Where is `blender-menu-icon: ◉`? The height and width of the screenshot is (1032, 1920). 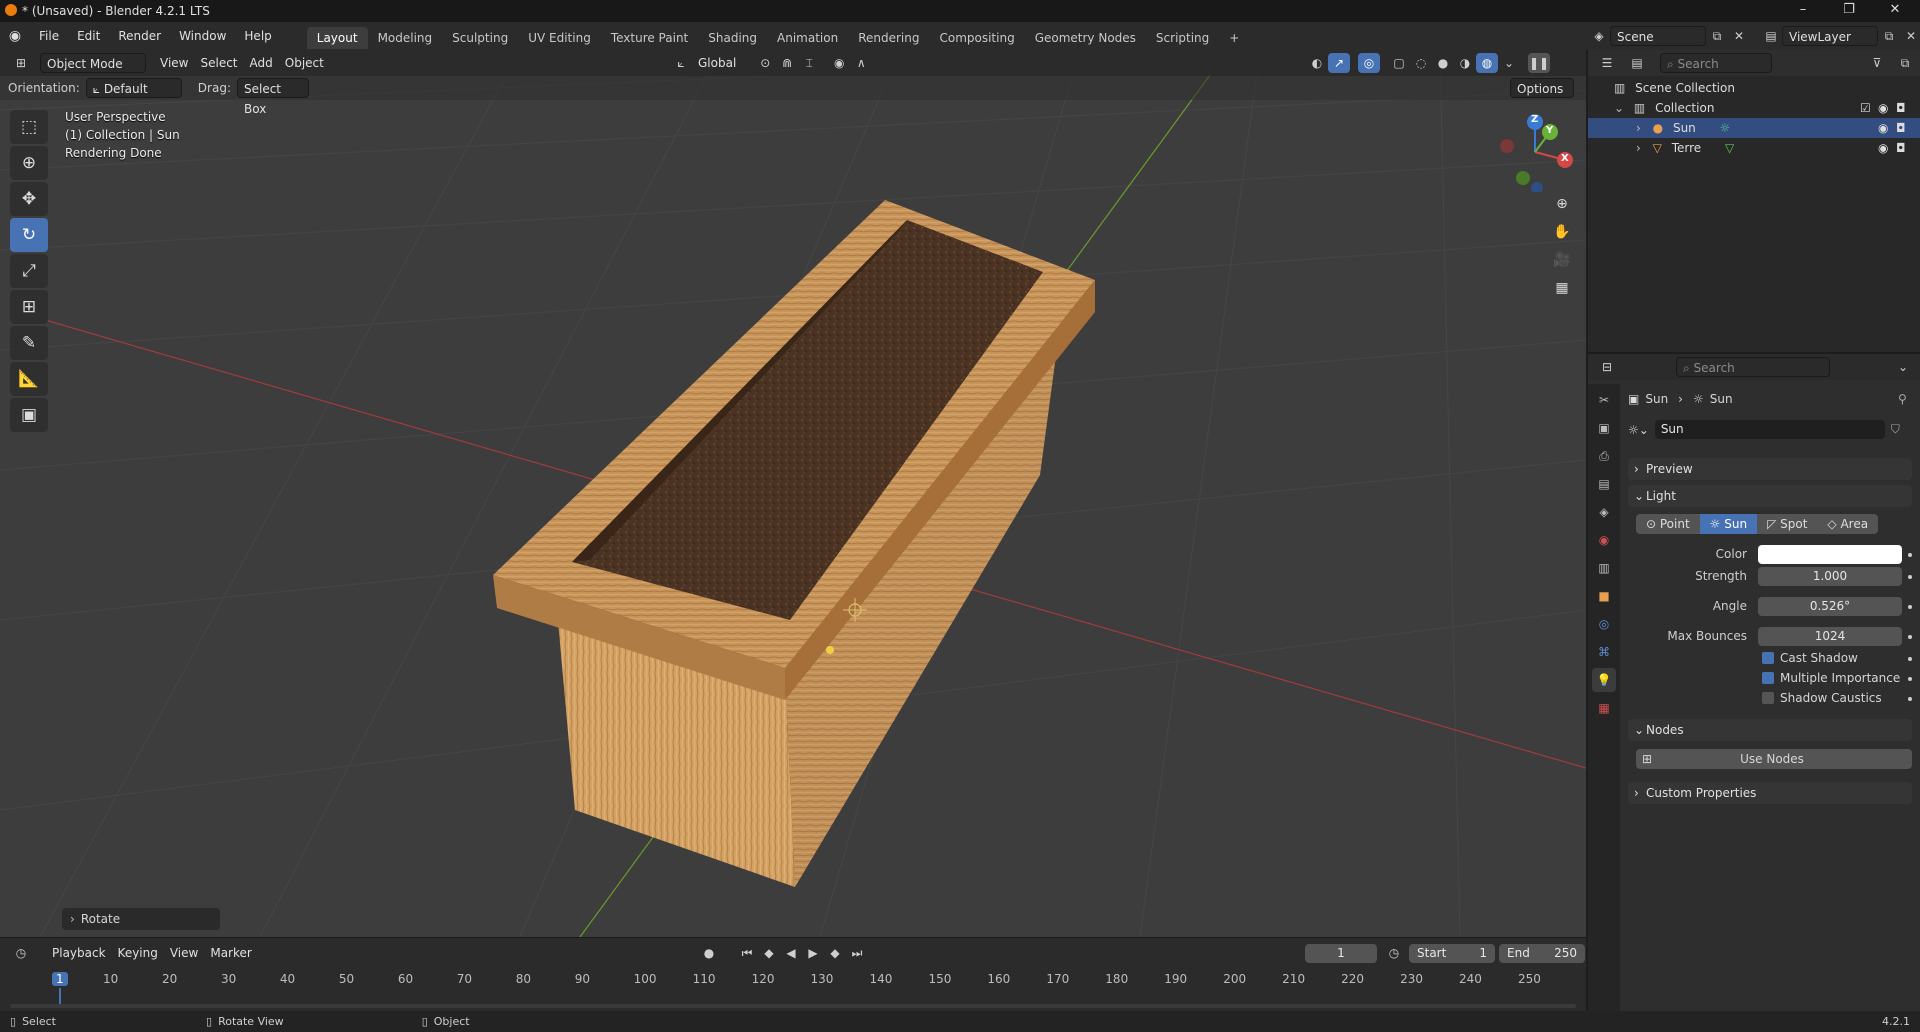 blender-menu-icon: ◉ is located at coordinates (15, 36).